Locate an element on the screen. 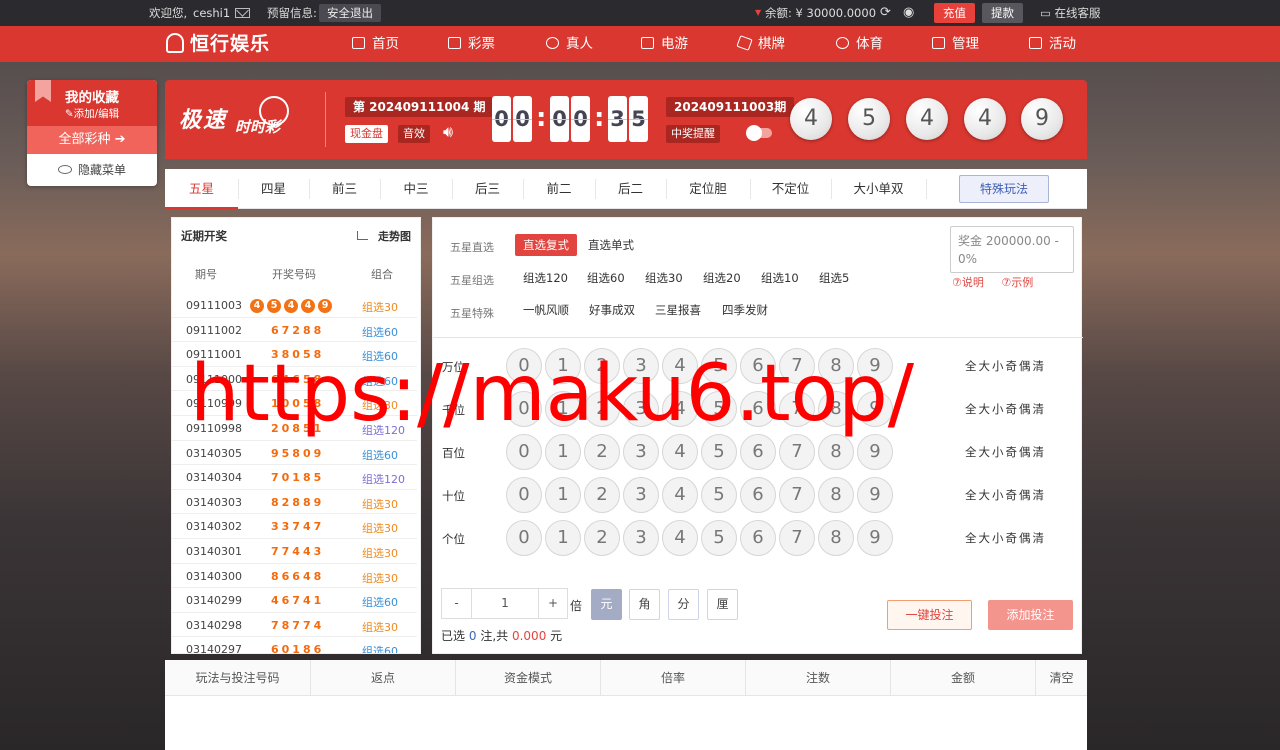  service-link: ▭ 在线客服 is located at coordinates (1070, 13).